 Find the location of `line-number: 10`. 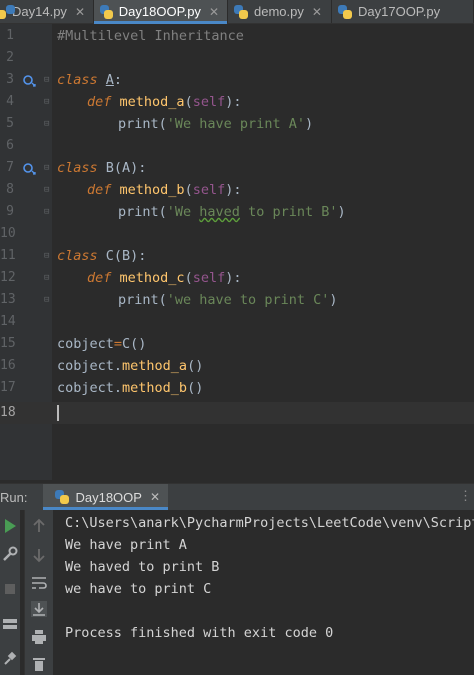

line-number: 10 is located at coordinates (8, 233).